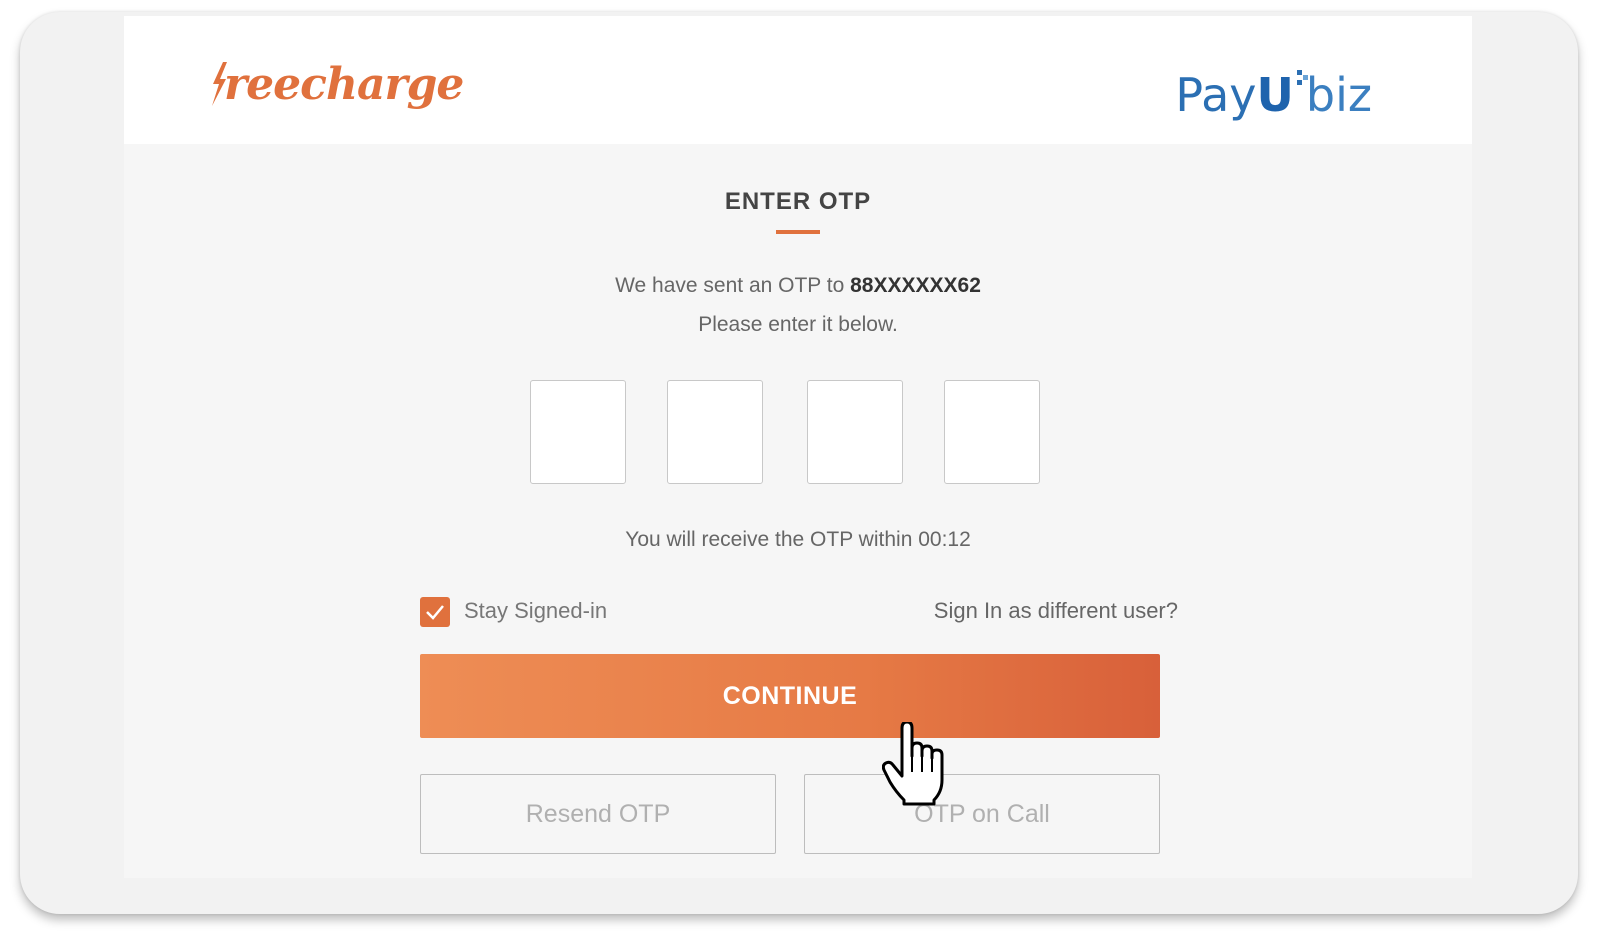 The image size is (1600, 945). Describe the element at coordinates (1338, 95) in the screenshot. I see `payu-logo-biz: biz` at that location.